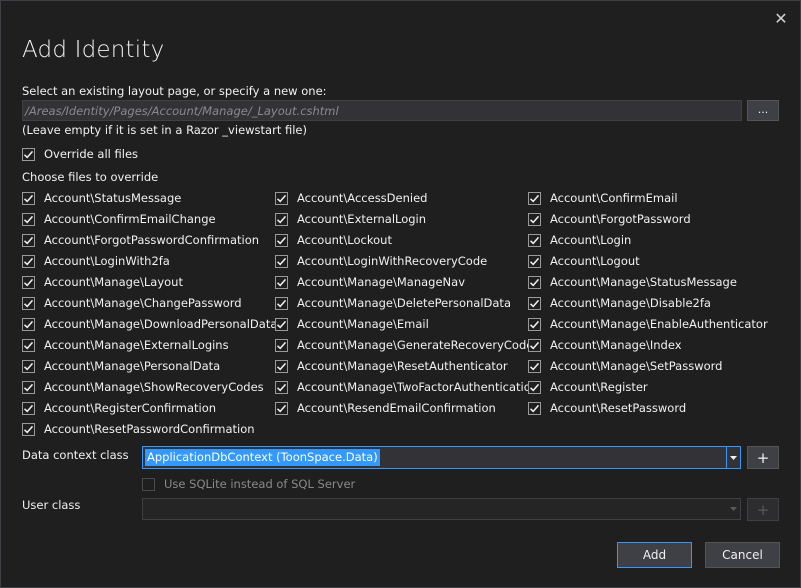  I want to click on file-checkbox-label: Account\Manage\PersonalData, so click(132, 366).